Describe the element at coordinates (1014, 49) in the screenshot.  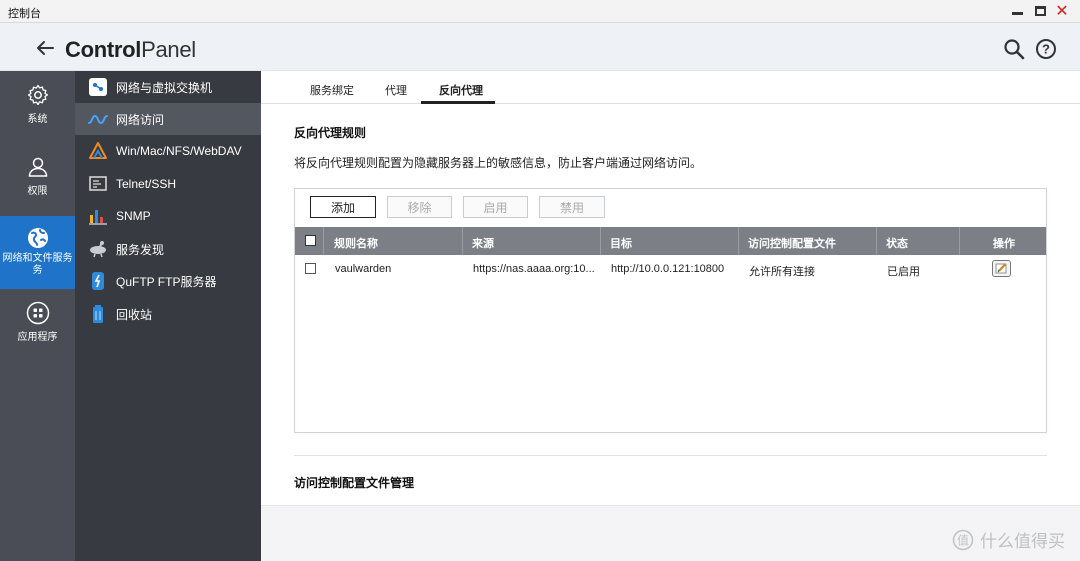
I see `search-icon` at that location.